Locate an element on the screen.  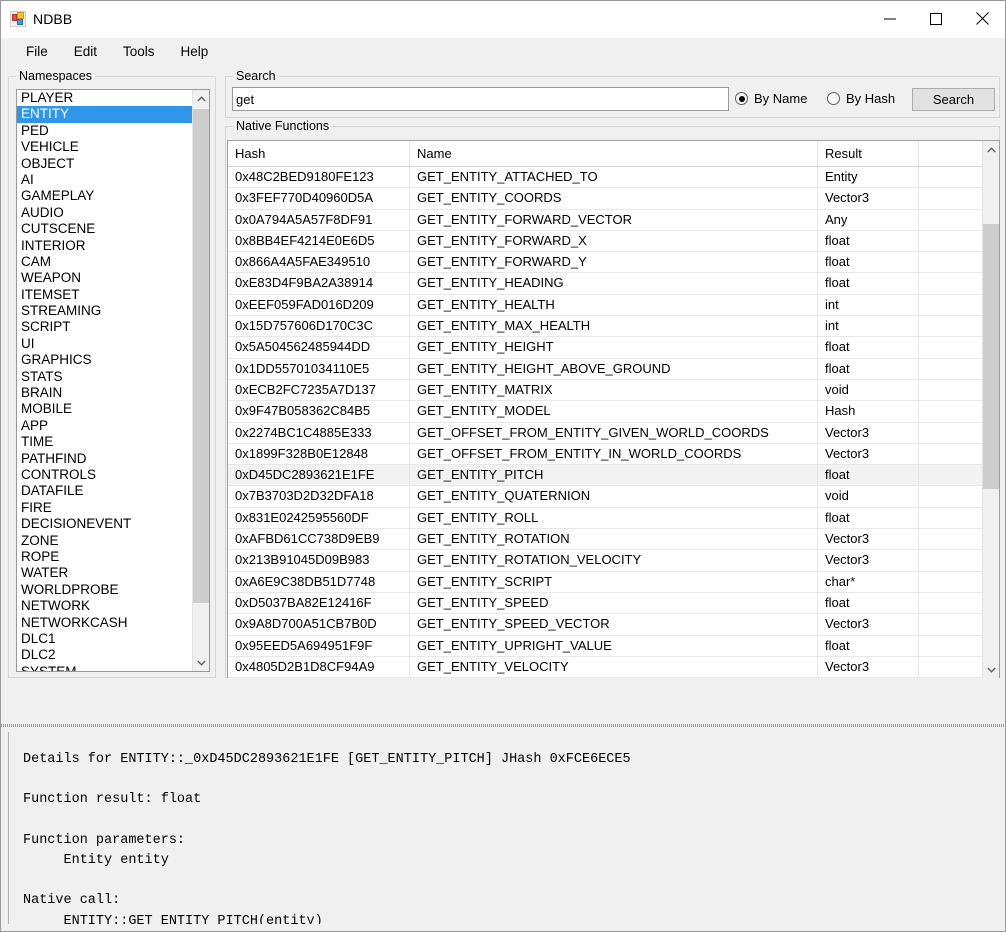
table-row: 0xECB2FC7235A7D137 GET_ENTITY_MATRIX void is located at coordinates (606, 390).